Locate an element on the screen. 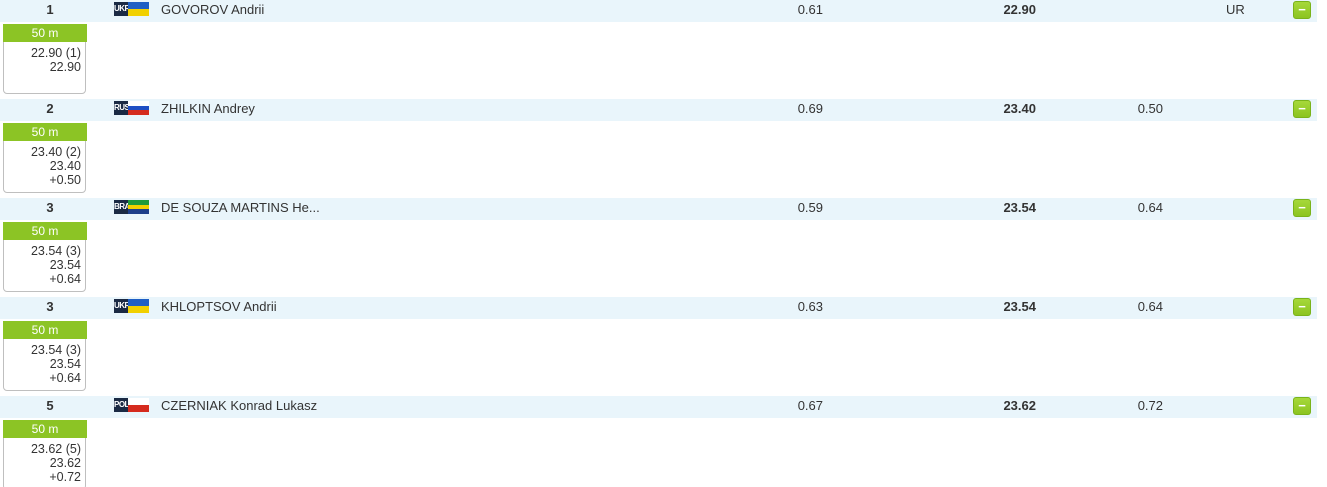 This screenshot has height=487, width=1327. split-time-line: 23.40 (2) is located at coordinates (55, 152).